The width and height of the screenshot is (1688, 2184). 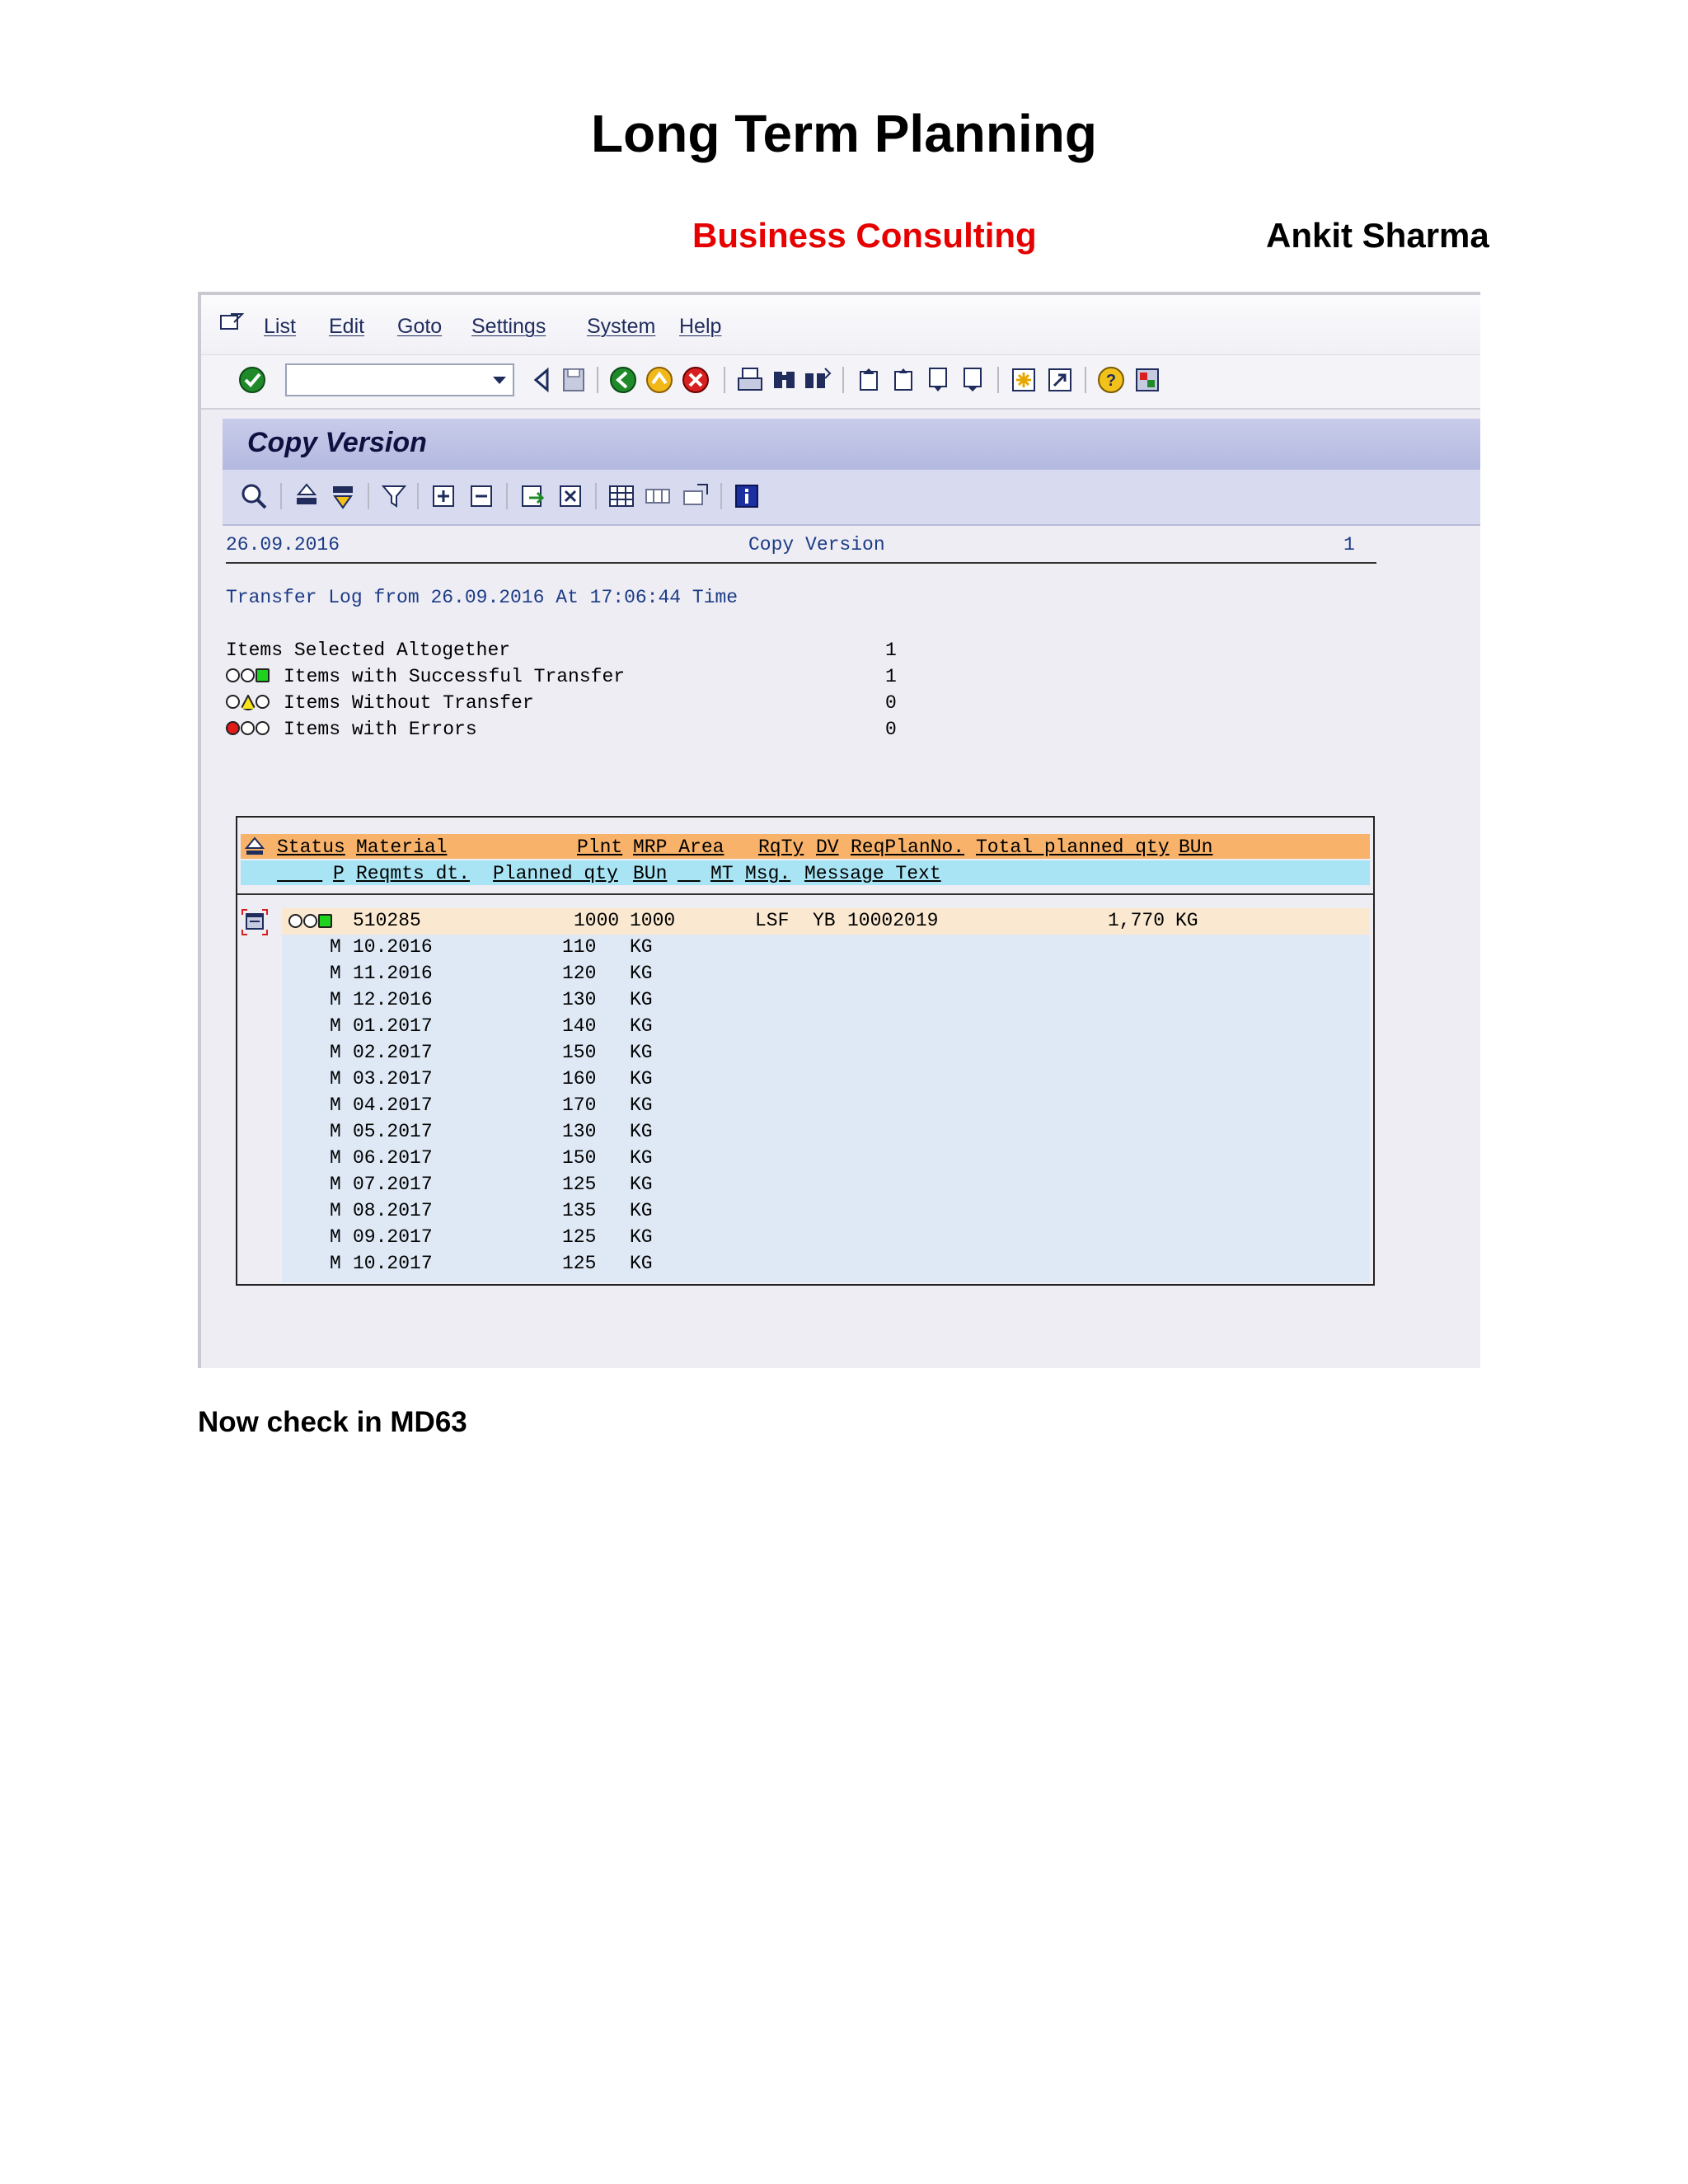 What do you see at coordinates (580, 1158) in the screenshot?
I see `planned-qty: 150` at bounding box center [580, 1158].